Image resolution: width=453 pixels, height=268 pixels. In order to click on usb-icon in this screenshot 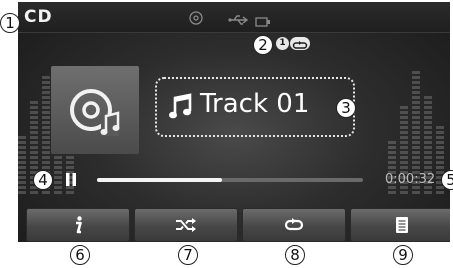, I will do `click(239, 20)`.